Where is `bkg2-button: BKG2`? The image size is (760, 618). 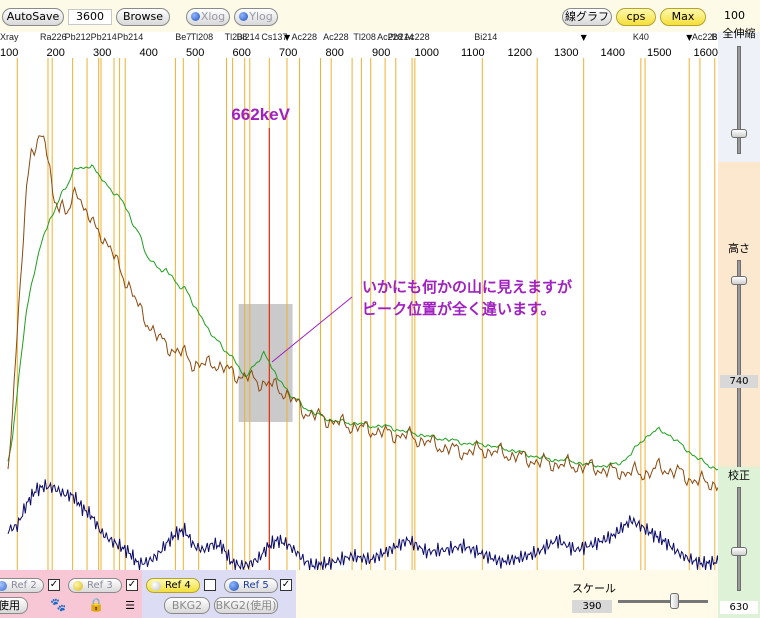
bkg2-button: BKG2 is located at coordinates (187, 605).